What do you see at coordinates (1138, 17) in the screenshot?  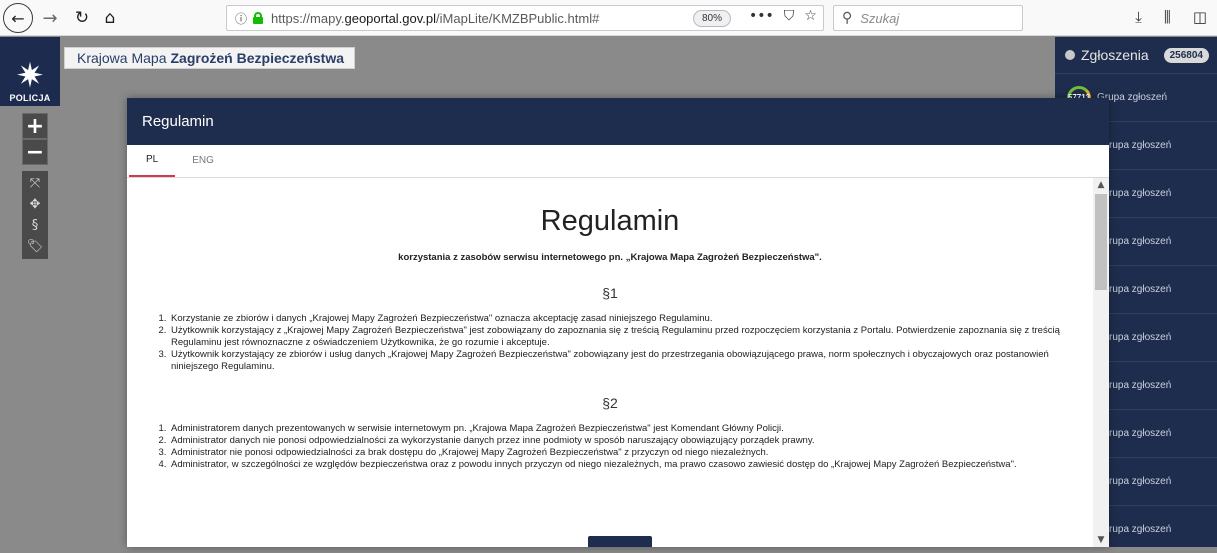 I see `download-icon: ⤓` at bounding box center [1138, 17].